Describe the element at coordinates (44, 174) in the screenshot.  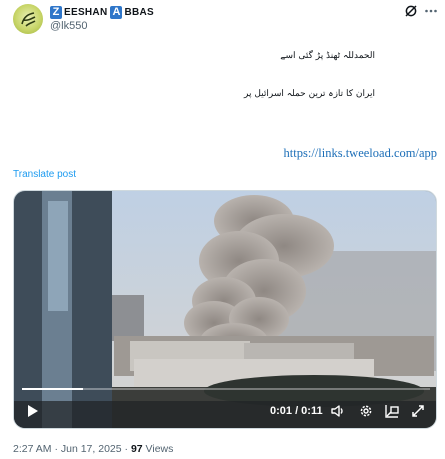
I see `translate-post-link: Translate post` at that location.